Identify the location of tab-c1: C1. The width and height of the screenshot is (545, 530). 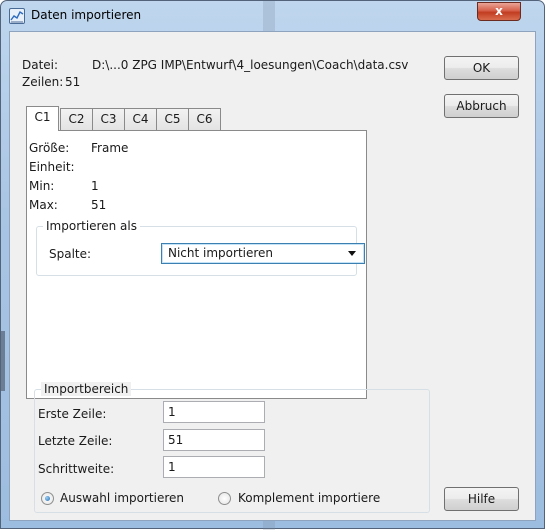
(42, 118).